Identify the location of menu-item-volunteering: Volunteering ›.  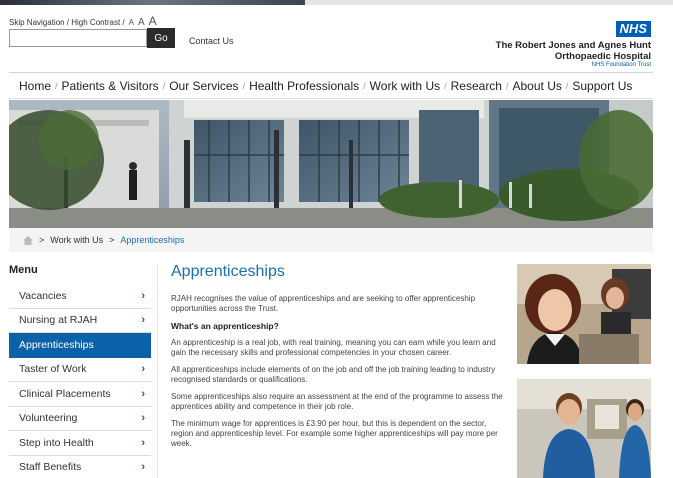
(80, 418).